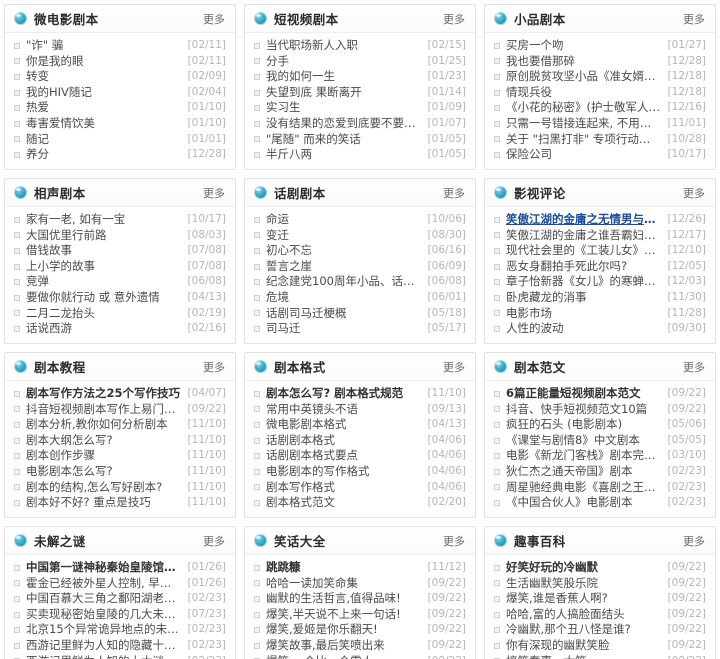 Image resolution: width=720 pixels, height=659 pixels. I want to click on article-link: 剧本分析,教你如何分析剧本, so click(104, 425).